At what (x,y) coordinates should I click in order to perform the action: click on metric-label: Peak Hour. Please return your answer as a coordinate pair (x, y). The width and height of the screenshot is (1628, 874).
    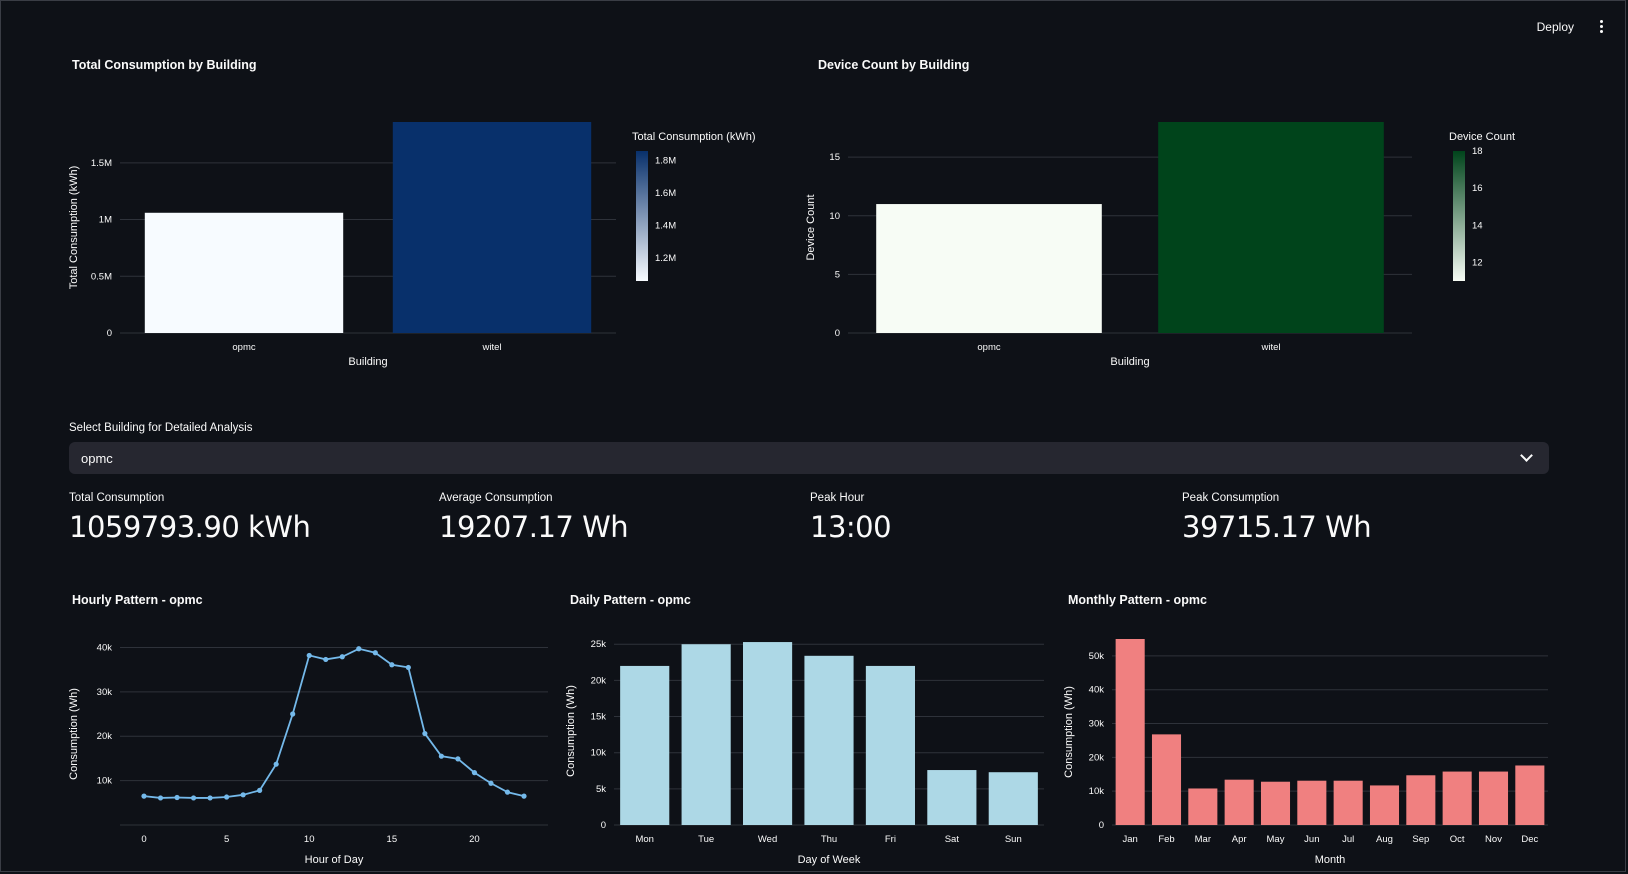
    Looking at the image, I should click on (837, 498).